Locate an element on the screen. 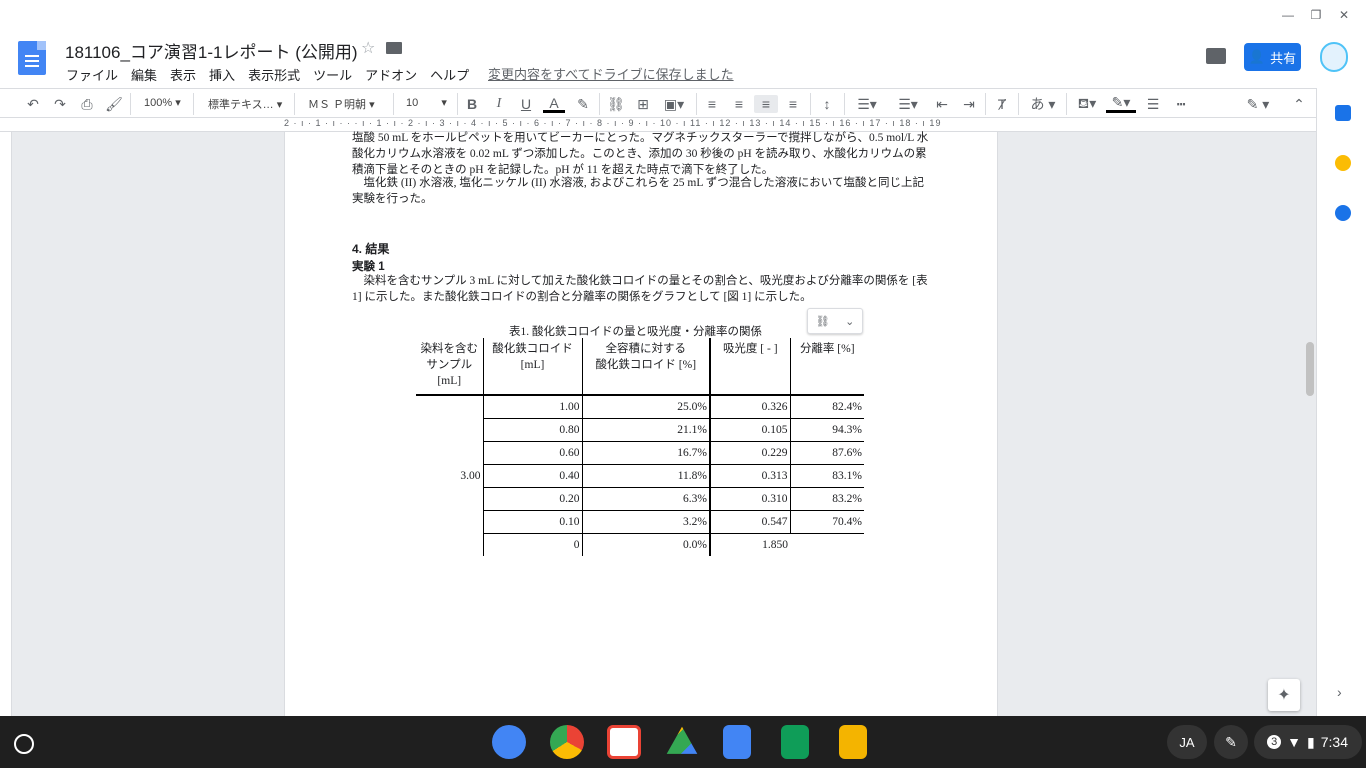  share-button: 👤 共有 is located at coordinates (1272, 57).